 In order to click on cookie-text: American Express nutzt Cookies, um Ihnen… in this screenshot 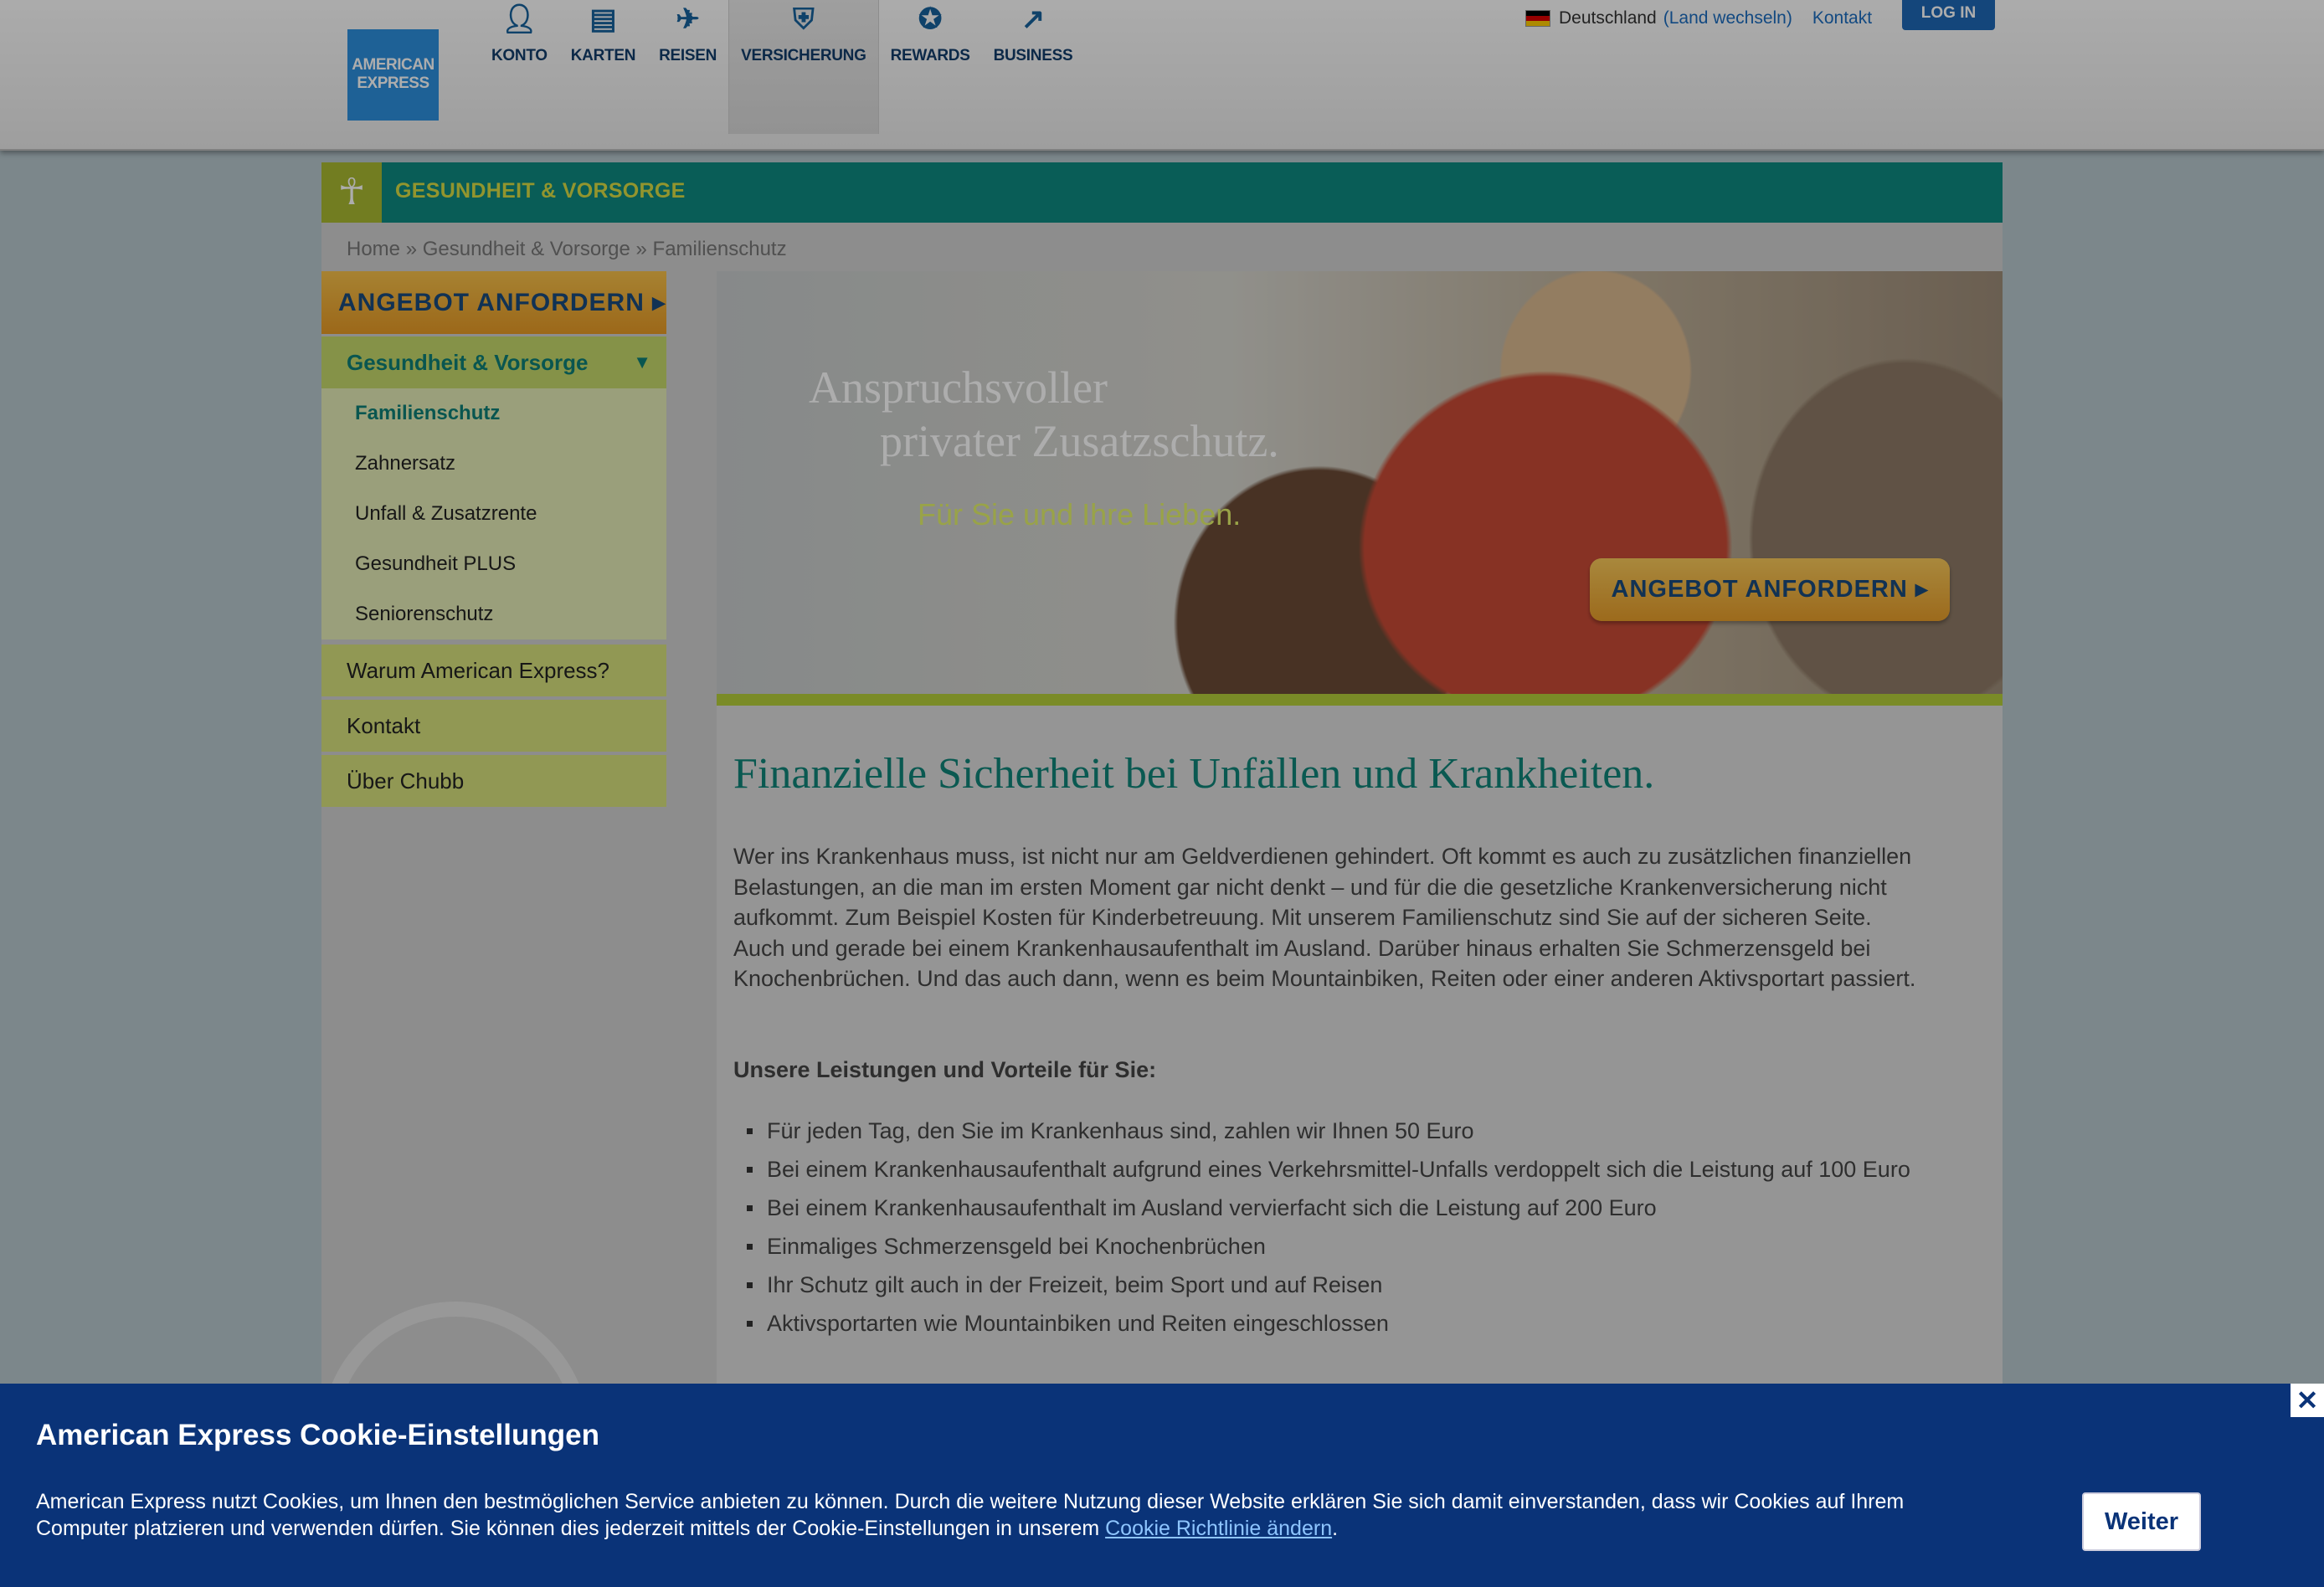, I will do `click(1004, 1515)`.